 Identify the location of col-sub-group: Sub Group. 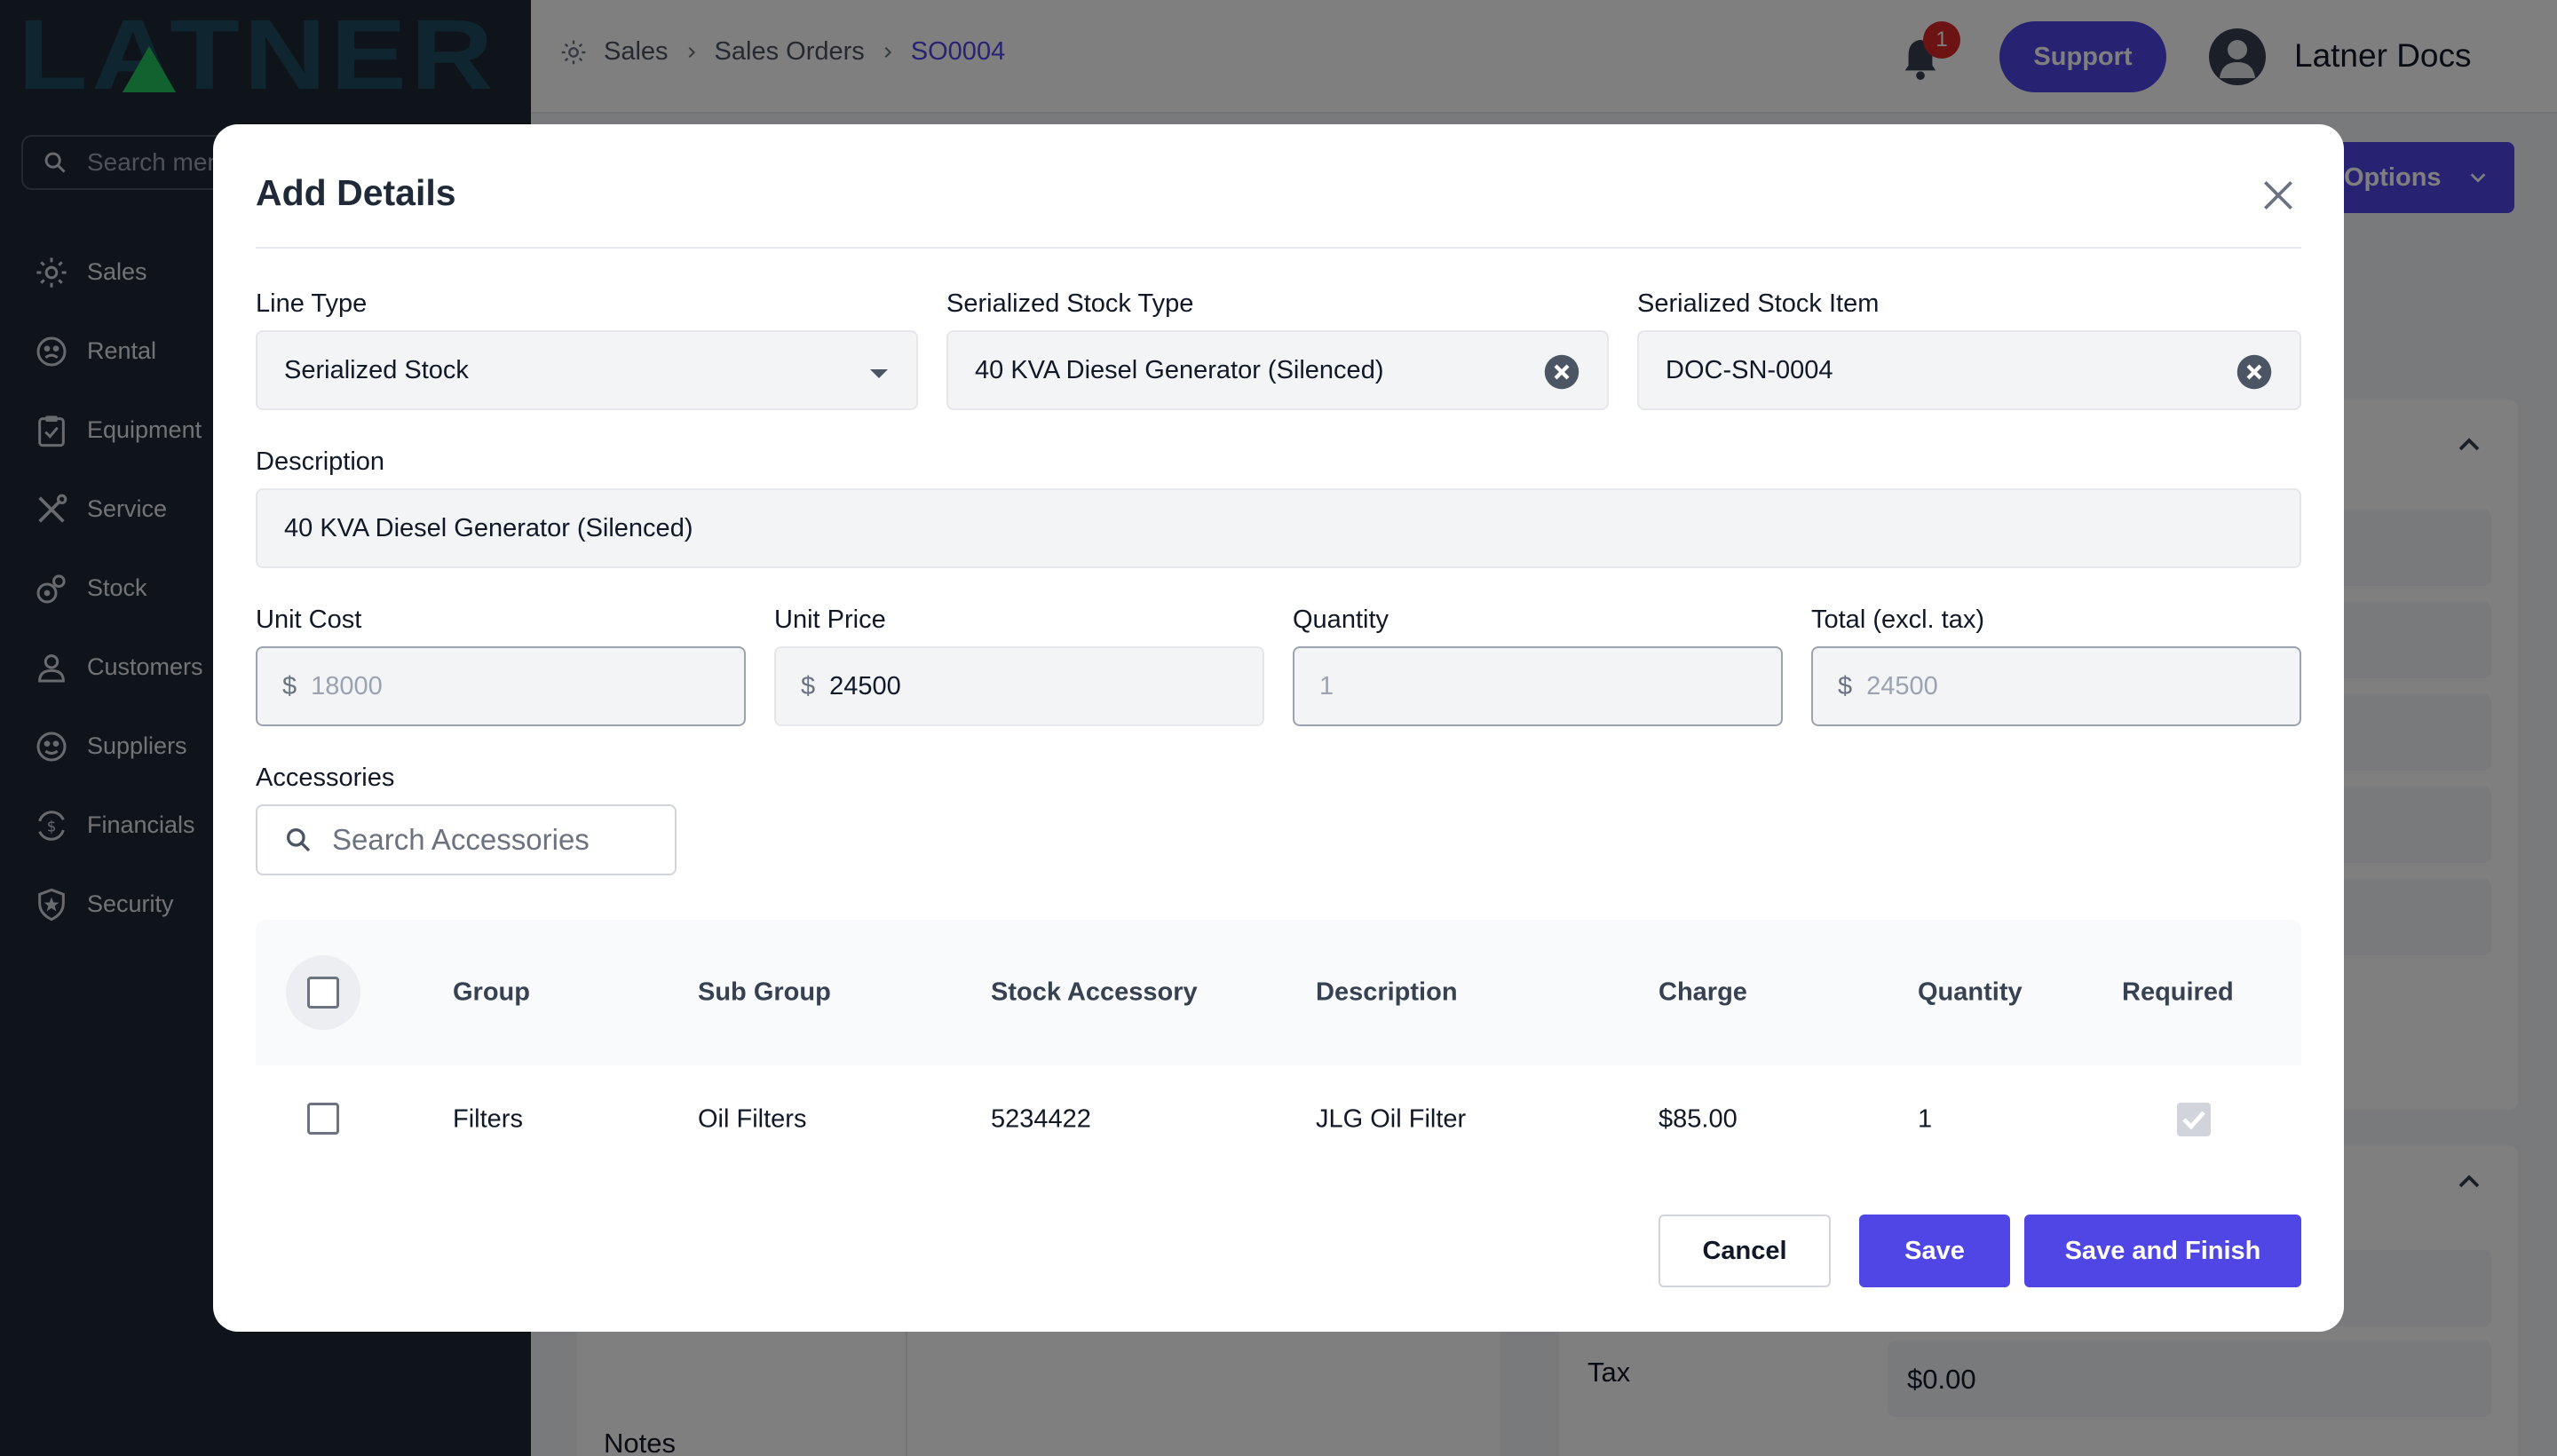
(764, 993).